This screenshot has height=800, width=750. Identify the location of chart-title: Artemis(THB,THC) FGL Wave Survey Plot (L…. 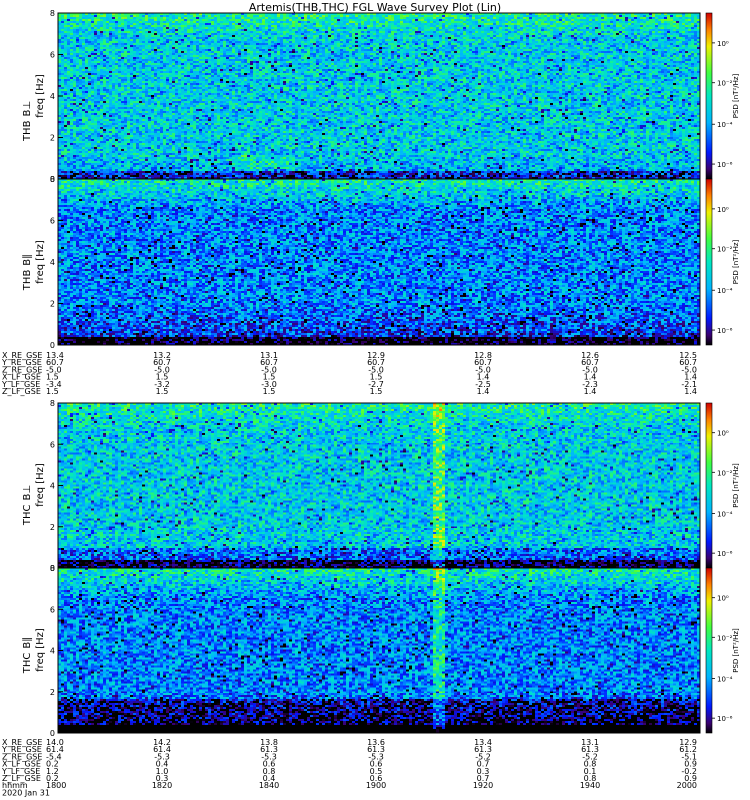
(375, 7).